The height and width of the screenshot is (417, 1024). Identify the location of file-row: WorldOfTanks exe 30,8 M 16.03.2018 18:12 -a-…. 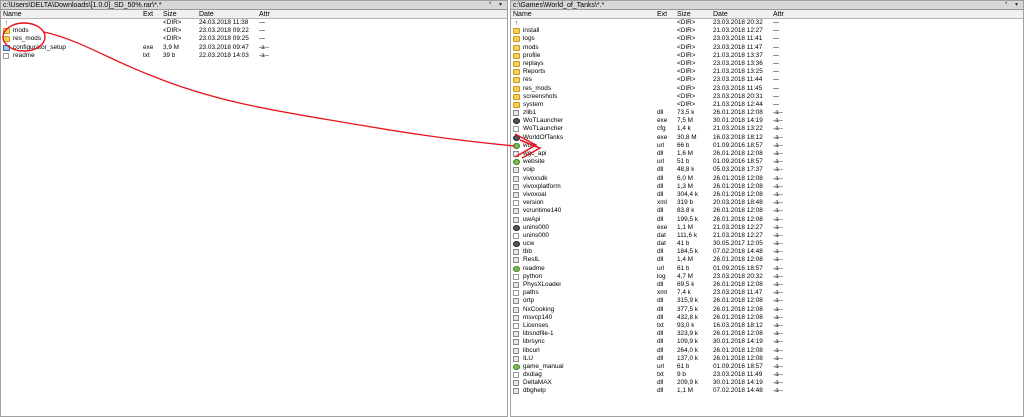
(767, 138).